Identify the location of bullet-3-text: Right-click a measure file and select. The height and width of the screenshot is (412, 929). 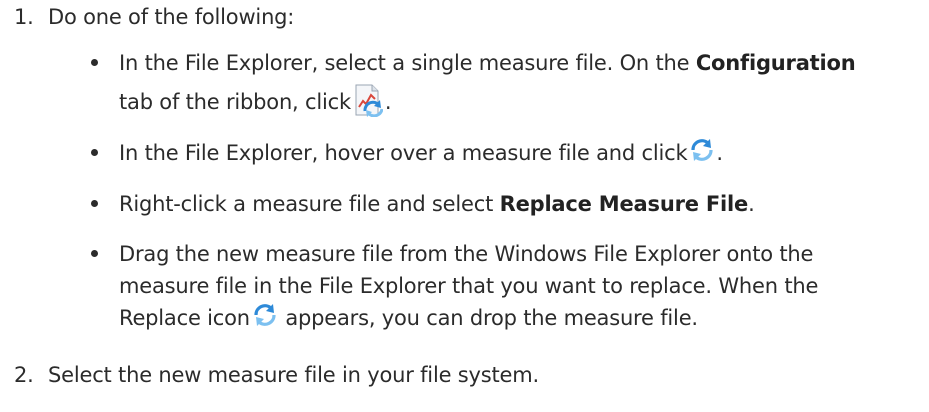
(309, 204).